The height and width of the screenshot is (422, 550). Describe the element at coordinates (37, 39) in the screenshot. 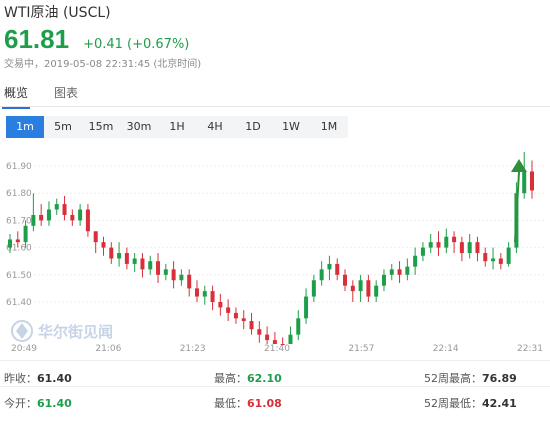

I see `last-price: 61.81` at that location.